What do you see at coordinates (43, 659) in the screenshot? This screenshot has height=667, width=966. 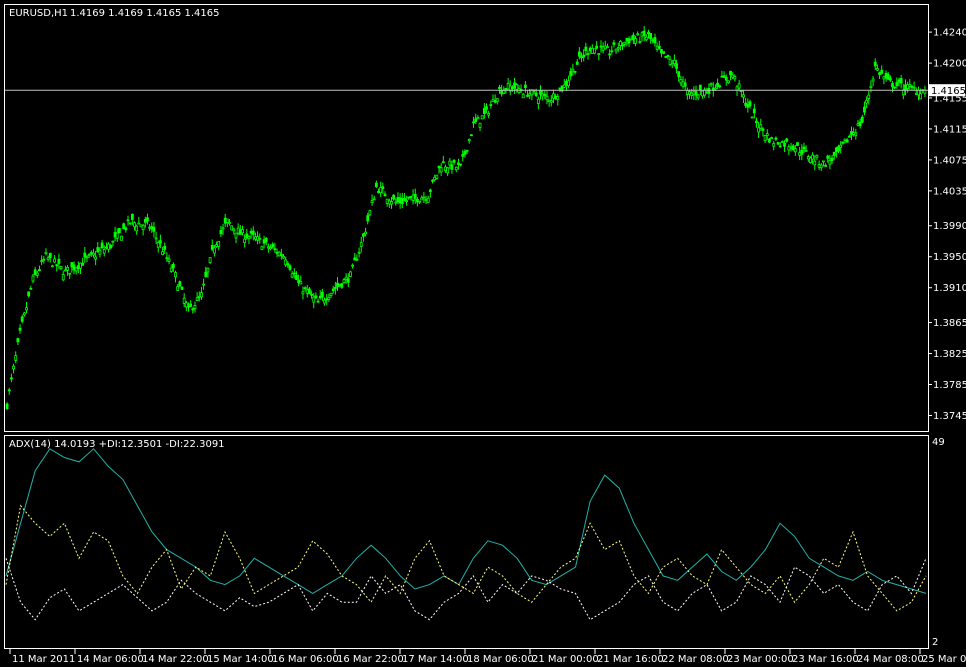 I see `time-tick-label: 11 Mar 2011` at bounding box center [43, 659].